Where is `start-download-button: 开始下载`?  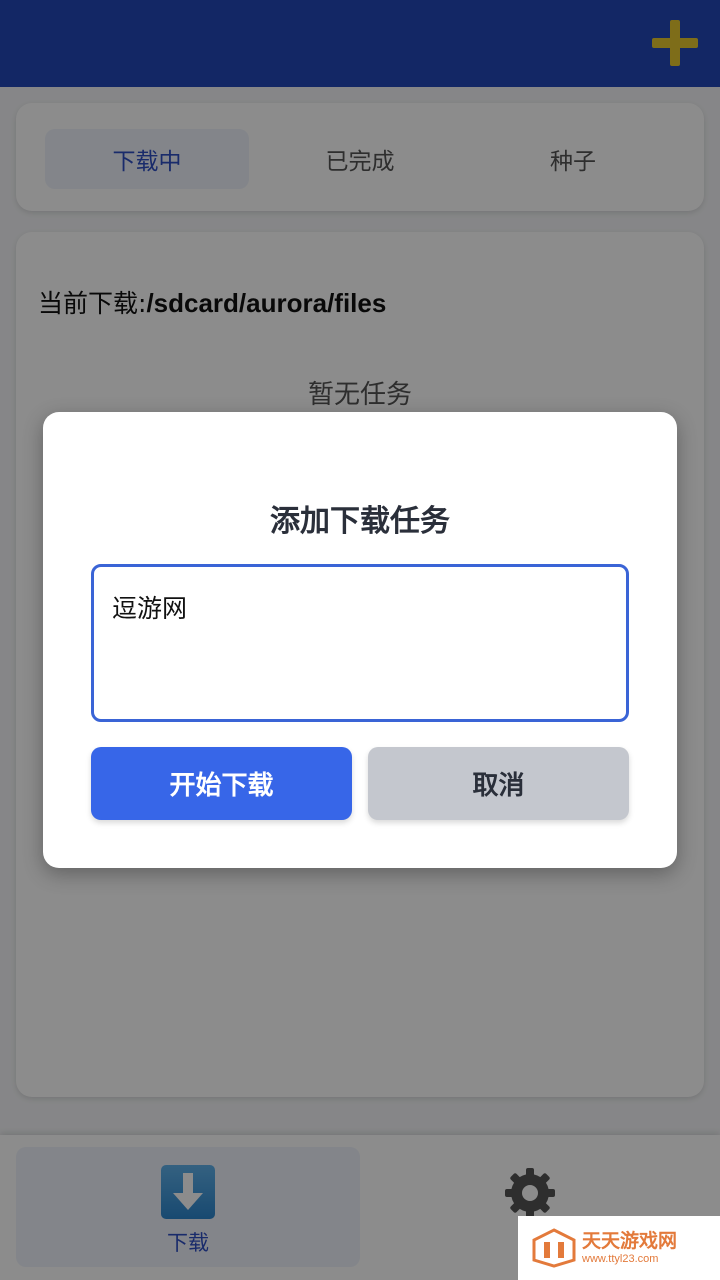 start-download-button: 开始下载 is located at coordinates (221, 783).